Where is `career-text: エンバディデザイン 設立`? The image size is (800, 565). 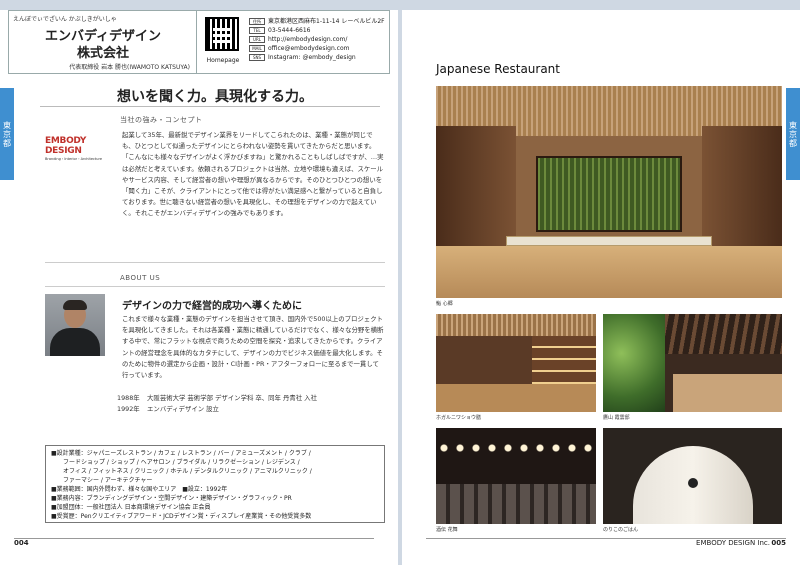
career-text: エンバディデザイン 設立 is located at coordinates (183, 409).